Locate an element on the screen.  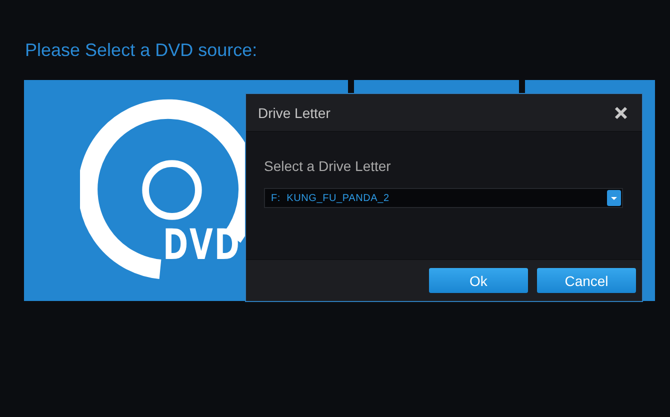
page-heading: Please Select a DVD source: is located at coordinates (141, 50).